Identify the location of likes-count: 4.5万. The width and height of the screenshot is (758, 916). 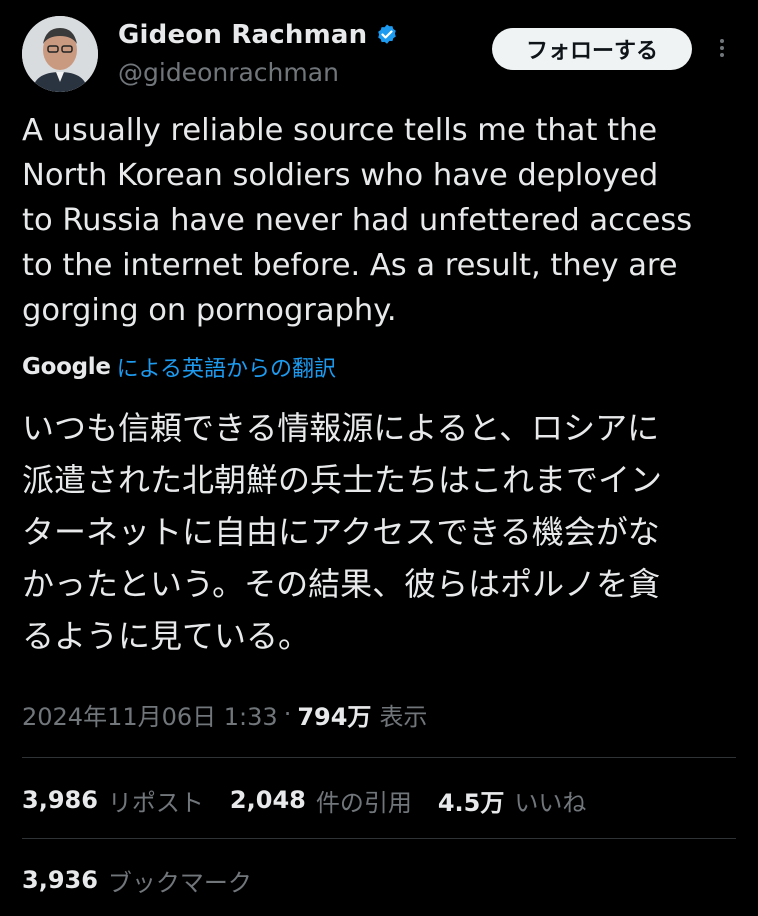
(471, 802).